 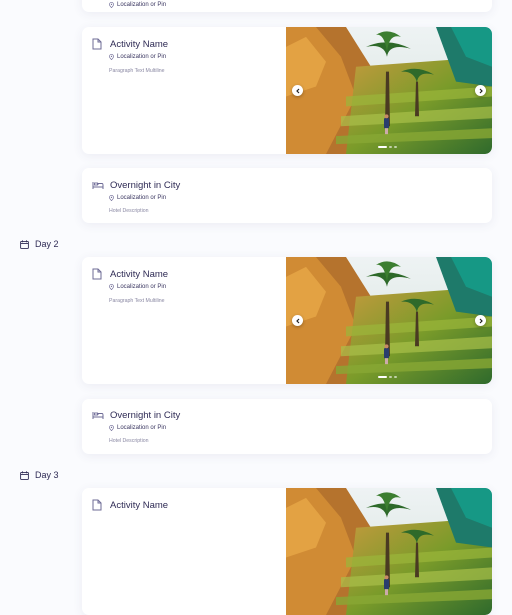 I want to click on day-header: Day 2, so click(x=39, y=244).